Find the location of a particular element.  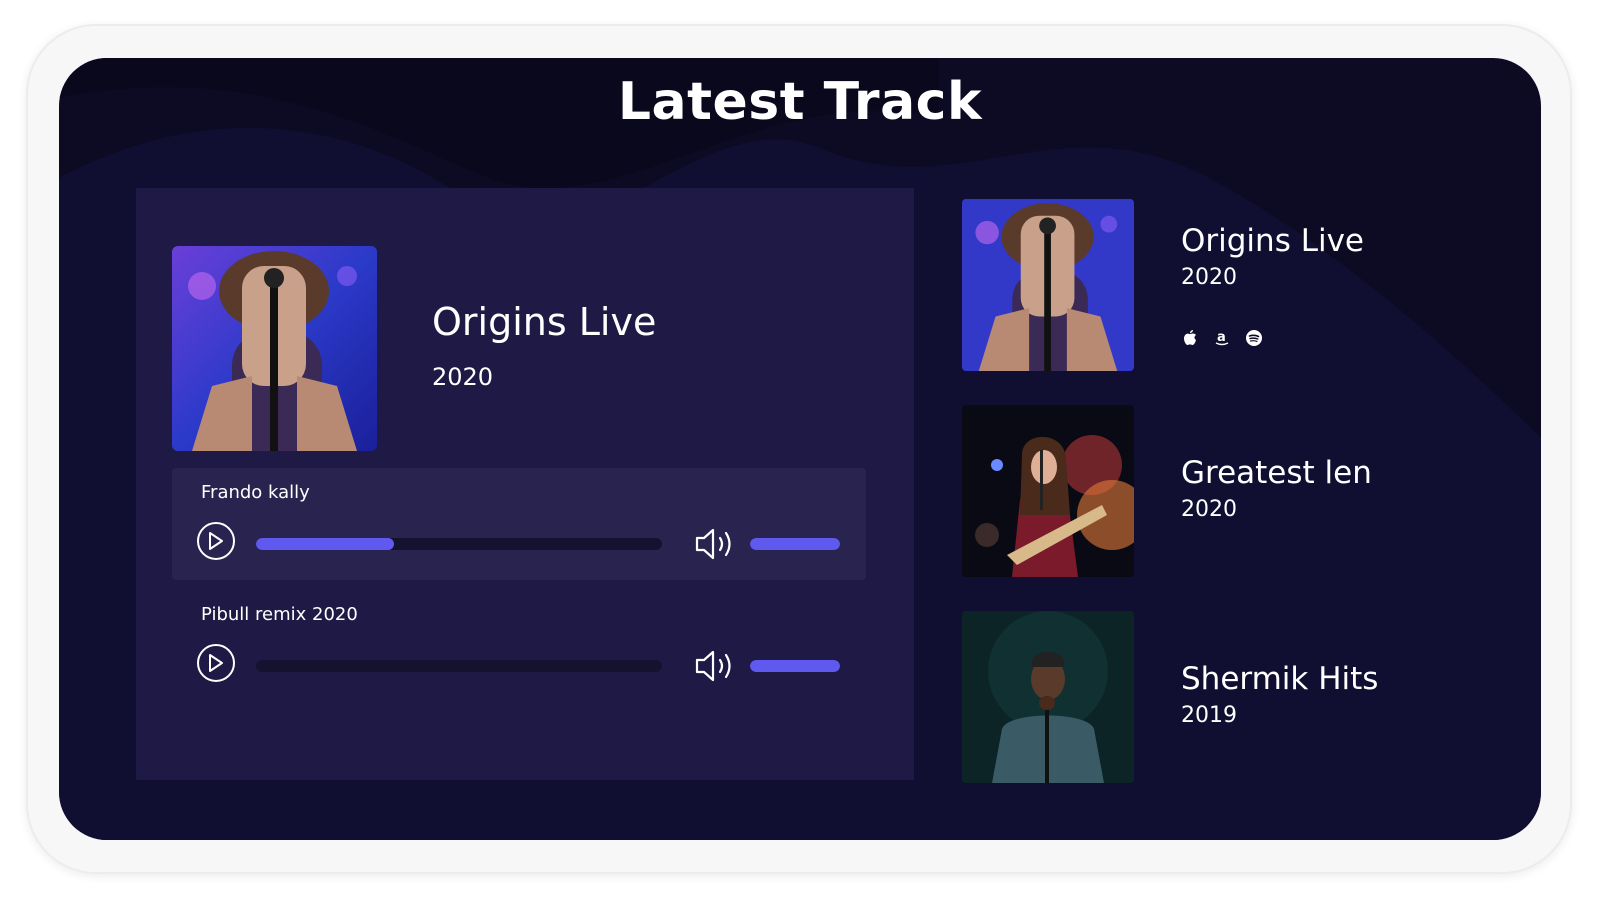

release-item: Greatest len 2020 is located at coordinates (1212, 491).